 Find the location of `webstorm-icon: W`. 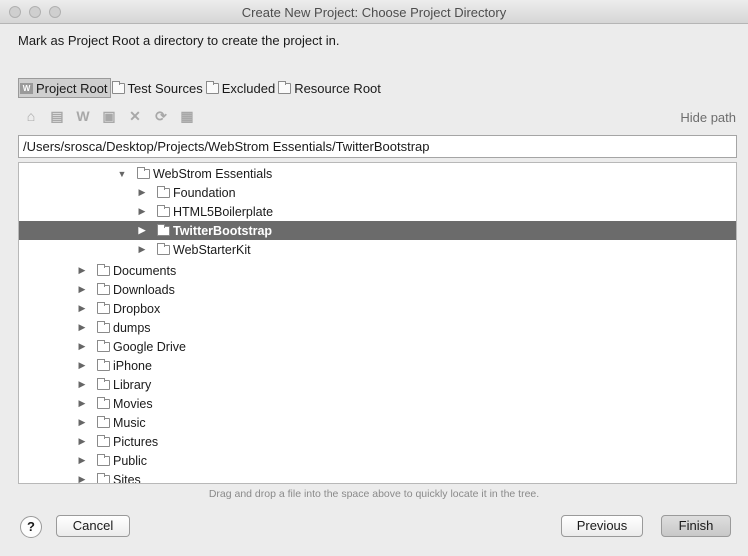

webstorm-icon: W is located at coordinates (26, 88).